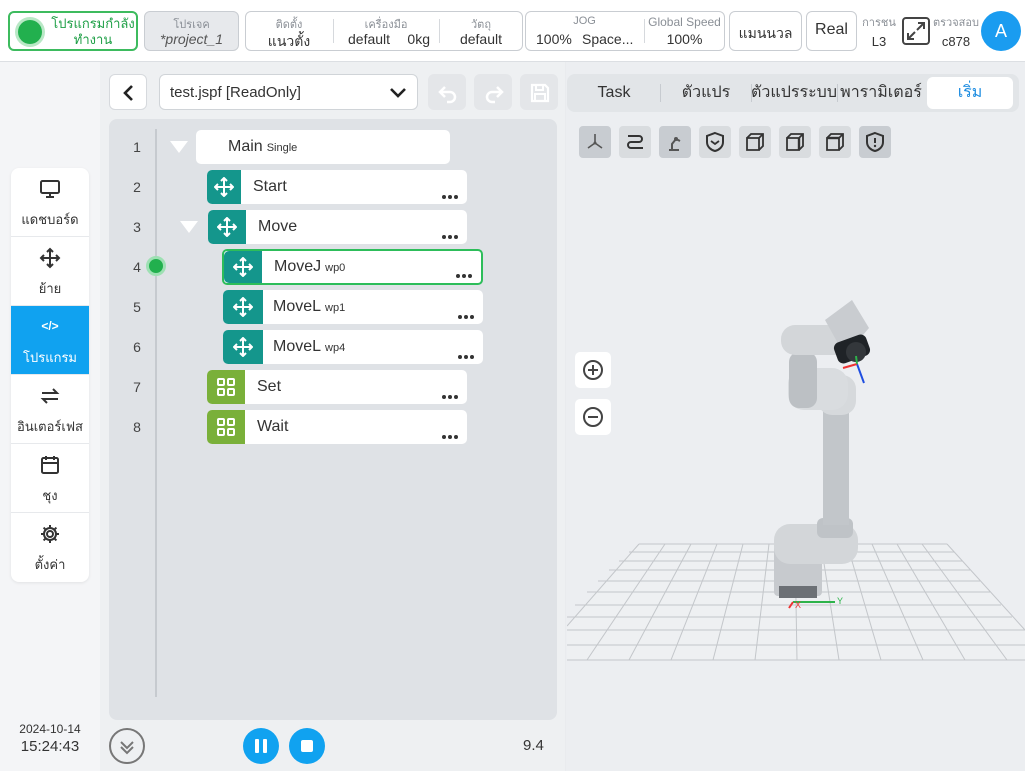  I want to click on global-speed-caption: Global Speed, so click(684, 22).